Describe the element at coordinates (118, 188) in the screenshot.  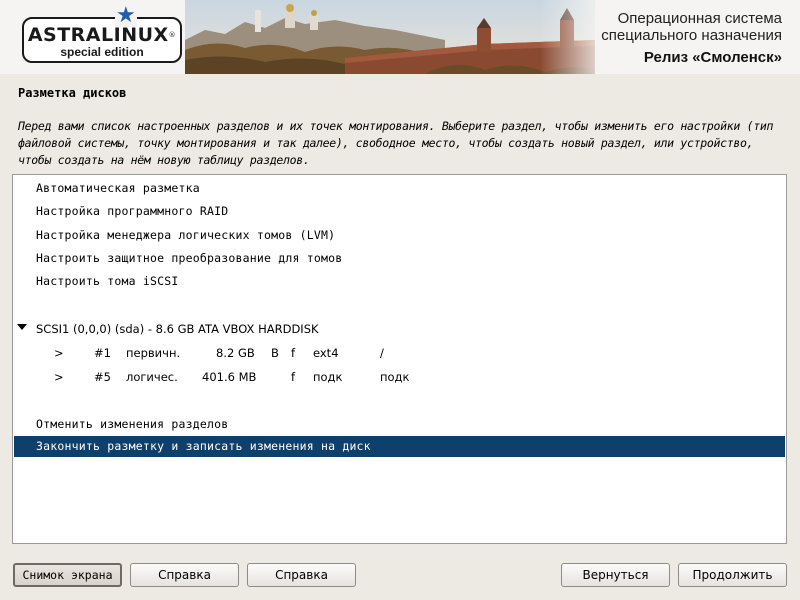
I see `list-item-label: Автоматическая разметка` at that location.